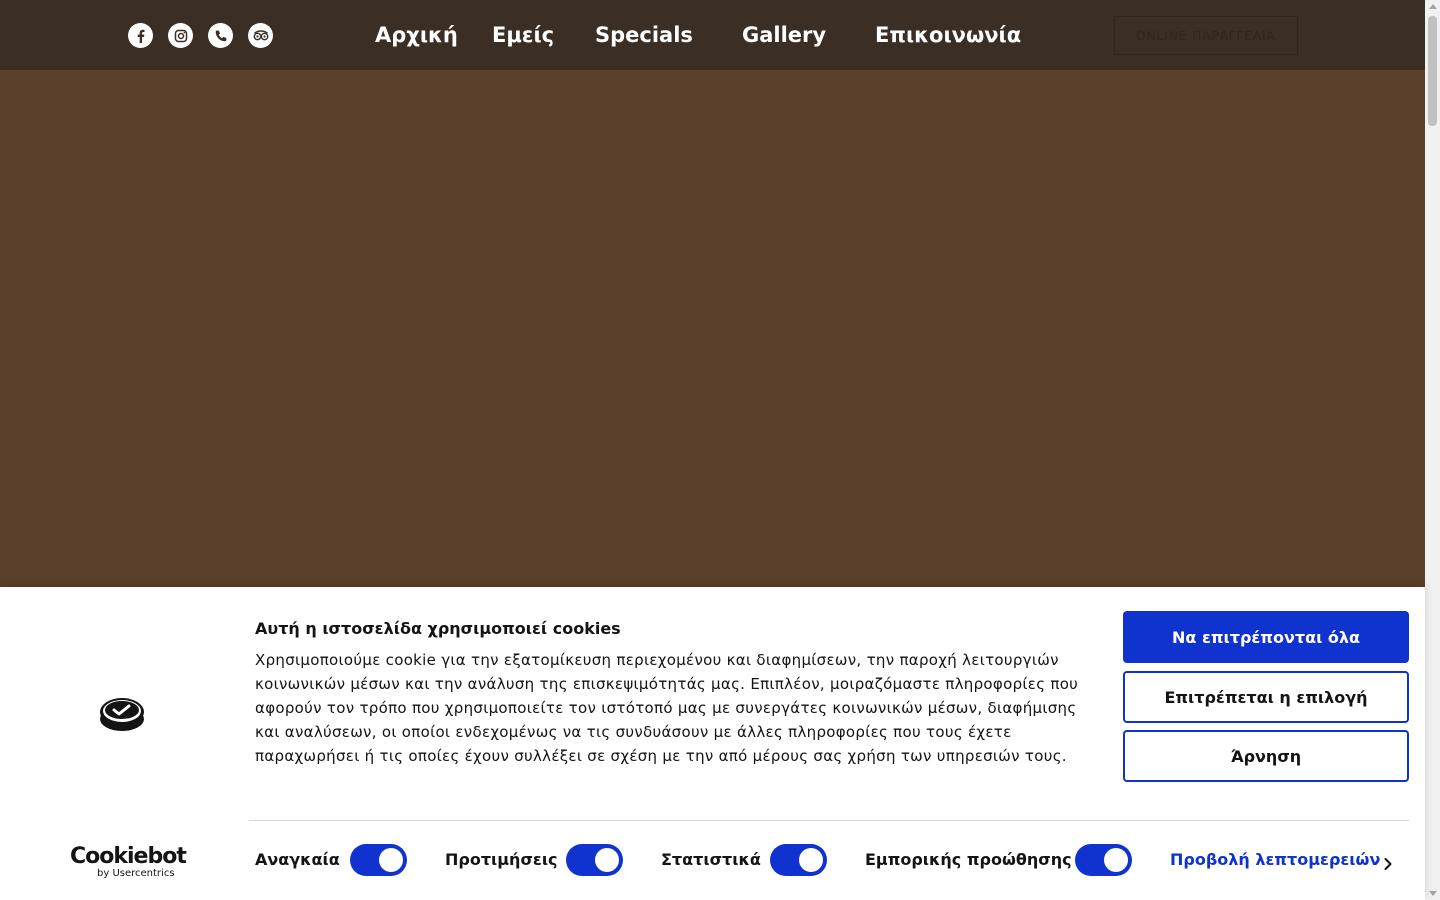 This screenshot has height=900, width=1440. I want to click on nav-link-specials: Specials, so click(644, 35).